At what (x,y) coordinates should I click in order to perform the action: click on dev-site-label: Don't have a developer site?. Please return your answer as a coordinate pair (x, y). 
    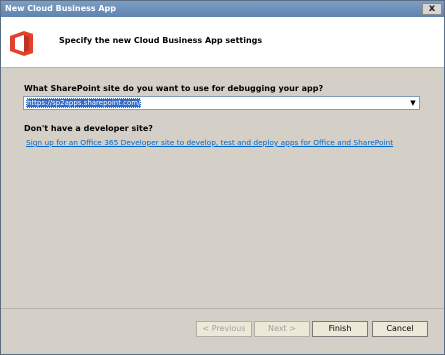
    Looking at the image, I should click on (88, 128).